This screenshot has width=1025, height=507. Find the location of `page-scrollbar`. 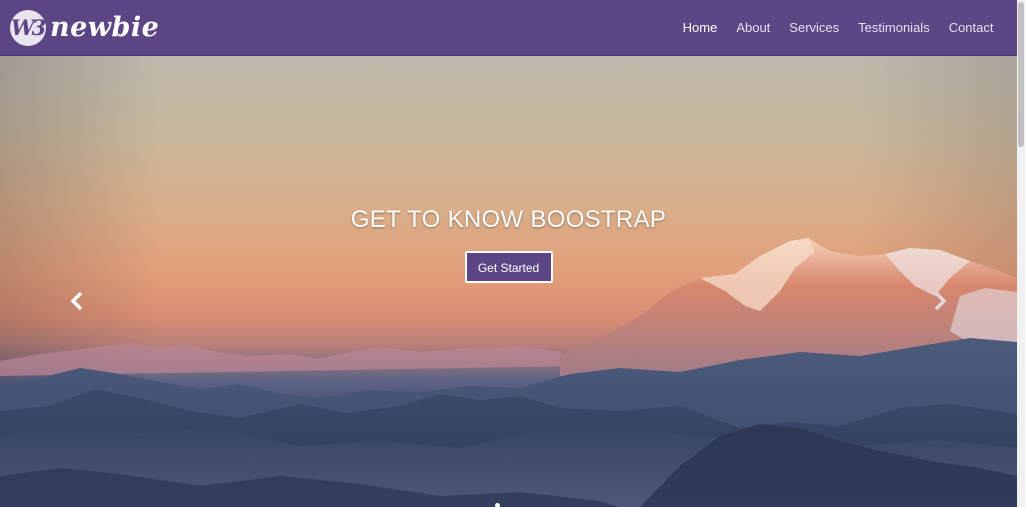

page-scrollbar is located at coordinates (1021, 253).